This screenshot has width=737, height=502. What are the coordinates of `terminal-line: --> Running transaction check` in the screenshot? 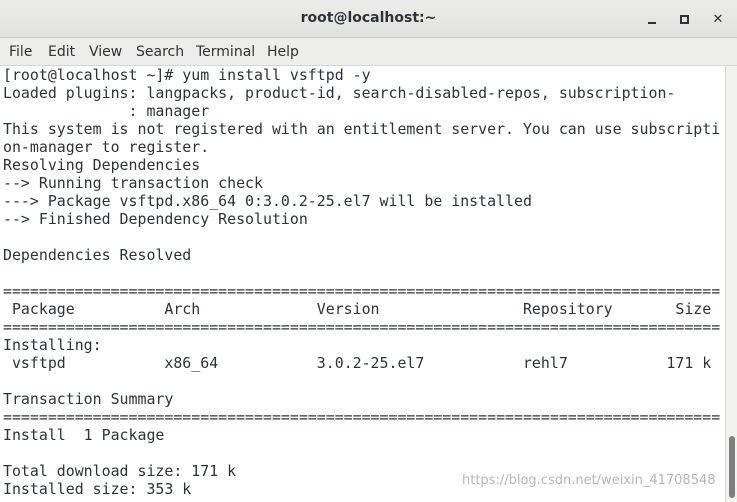 It's located at (133, 183).